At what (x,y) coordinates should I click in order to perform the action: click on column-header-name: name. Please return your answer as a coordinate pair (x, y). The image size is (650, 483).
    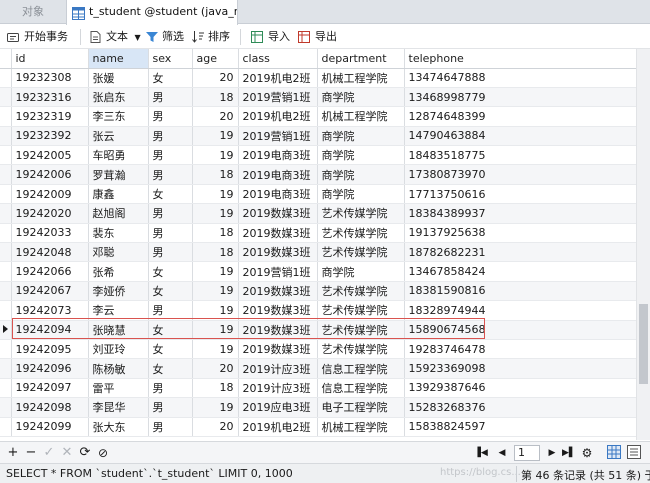
    Looking at the image, I should click on (118, 59).